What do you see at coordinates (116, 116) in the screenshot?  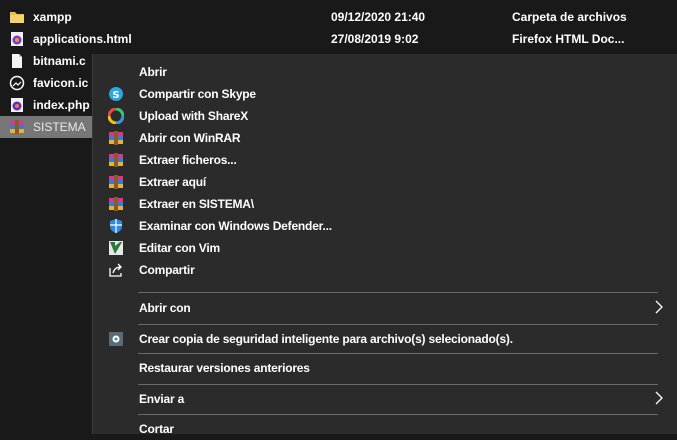 I see `sharex-icon` at bounding box center [116, 116].